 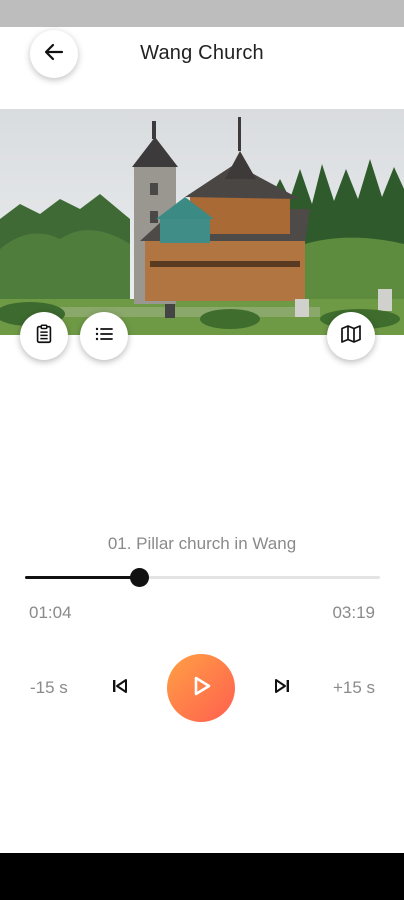 I want to click on progress-fill, so click(x=82, y=577).